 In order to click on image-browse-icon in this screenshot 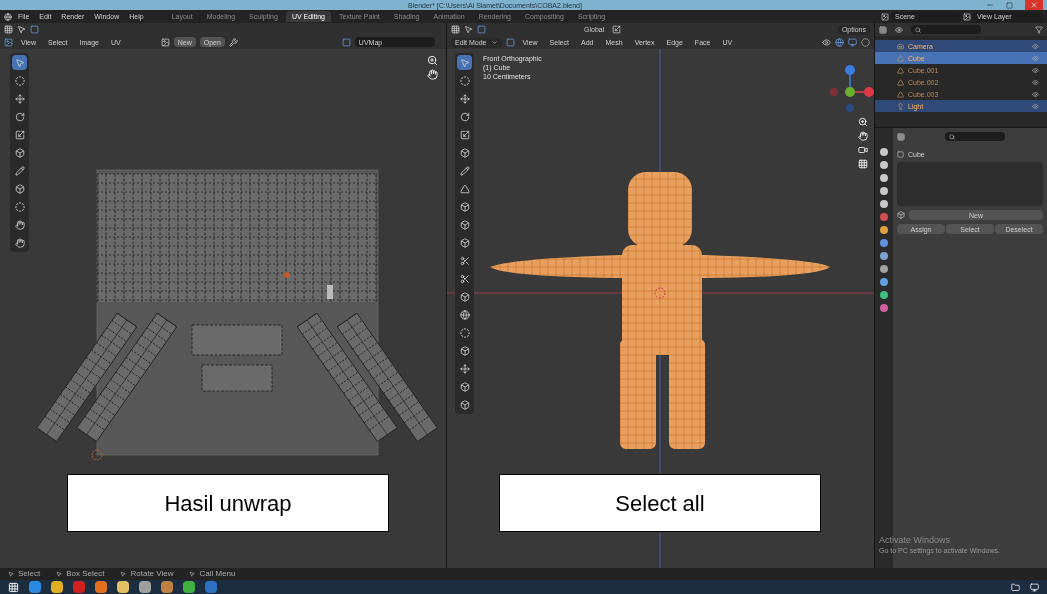, I will do `click(165, 42)`.